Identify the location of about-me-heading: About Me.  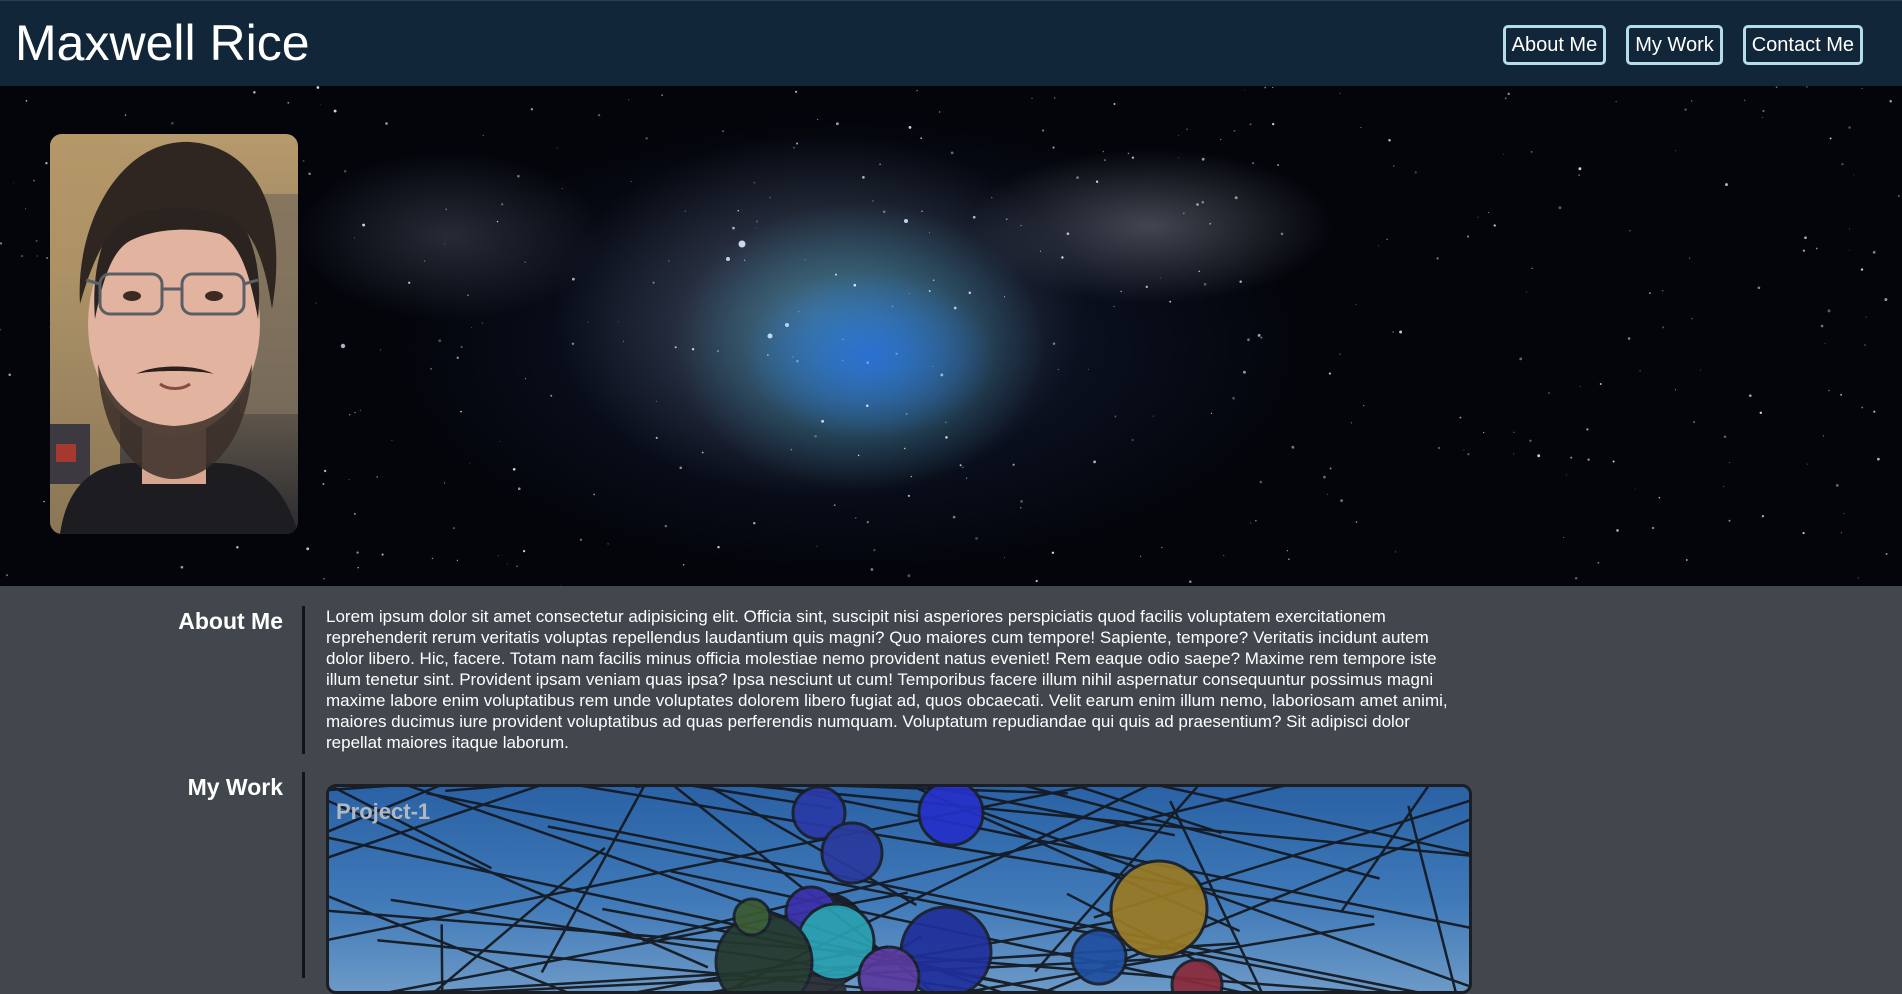
(230, 621).